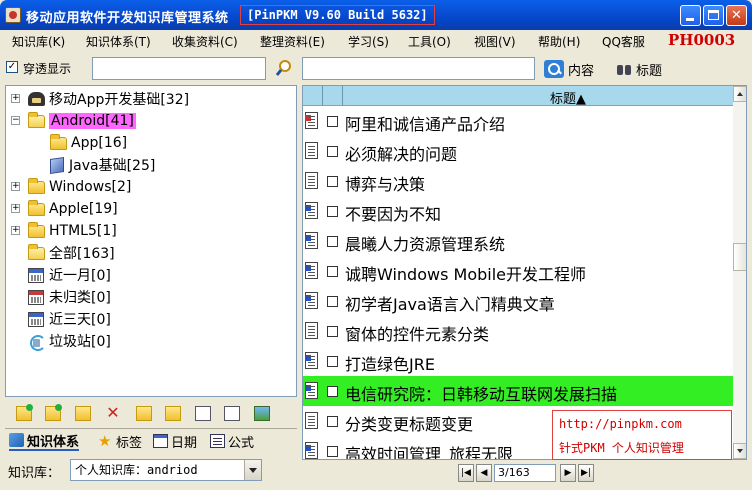  What do you see at coordinates (120, 441) in the screenshot?
I see `tab-tags: ★ 标签` at bounding box center [120, 441].